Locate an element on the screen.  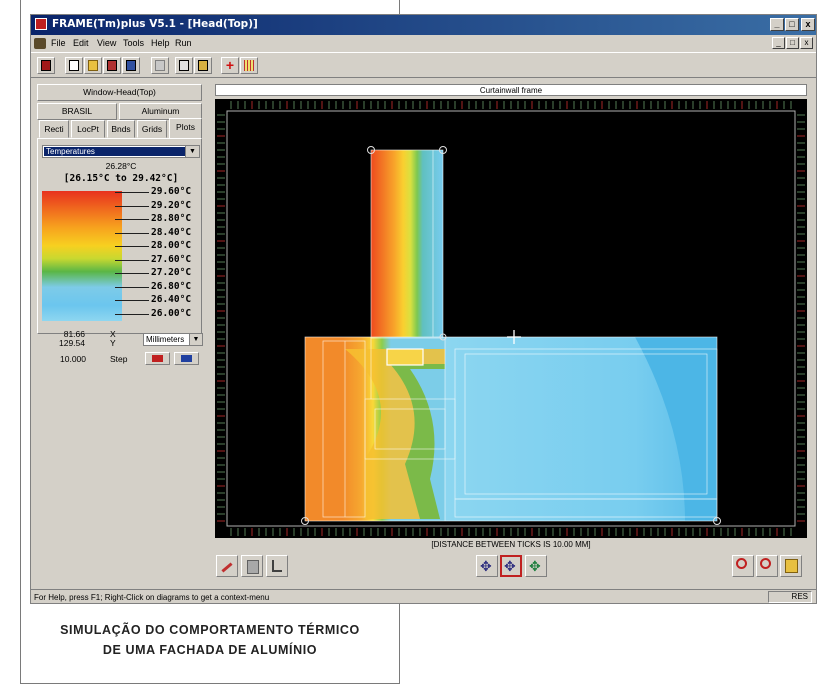
grid-button is located at coordinates (249, 65).